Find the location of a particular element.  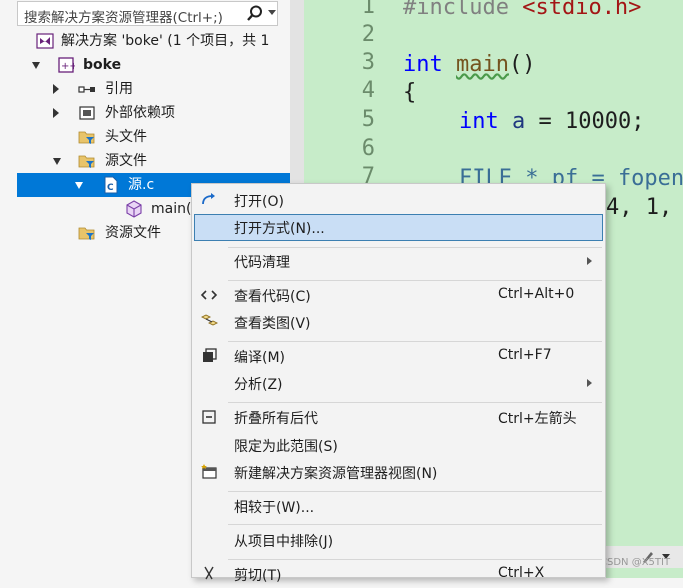

search-input: 搜索解决方案资源管理器(Ctrl+;) is located at coordinates (147, 13).